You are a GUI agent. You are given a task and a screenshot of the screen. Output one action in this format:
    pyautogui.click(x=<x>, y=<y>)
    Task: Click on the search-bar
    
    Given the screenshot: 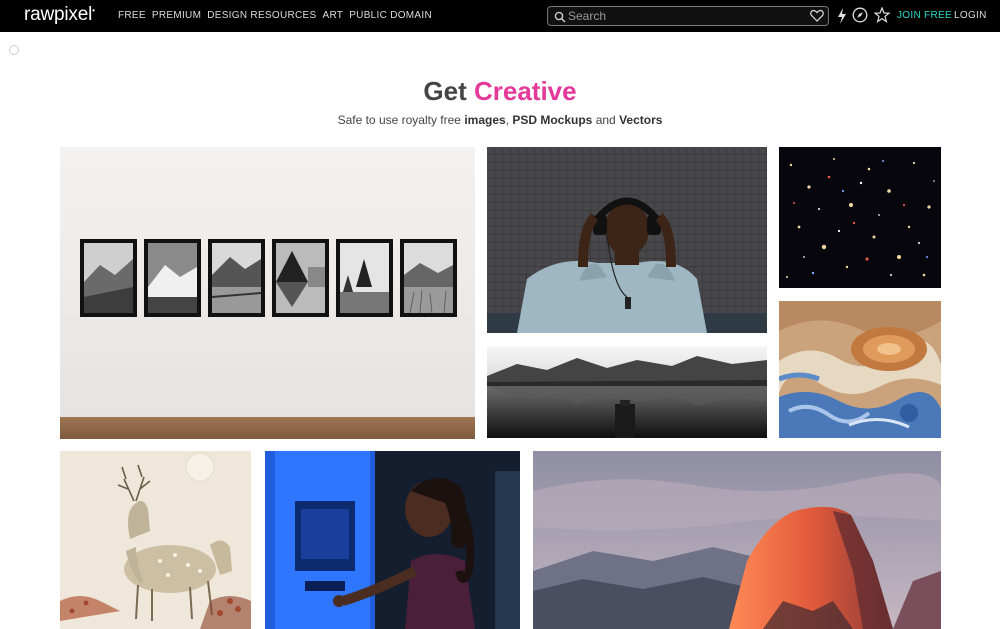 What is the action you would take?
    pyautogui.click(x=688, y=16)
    